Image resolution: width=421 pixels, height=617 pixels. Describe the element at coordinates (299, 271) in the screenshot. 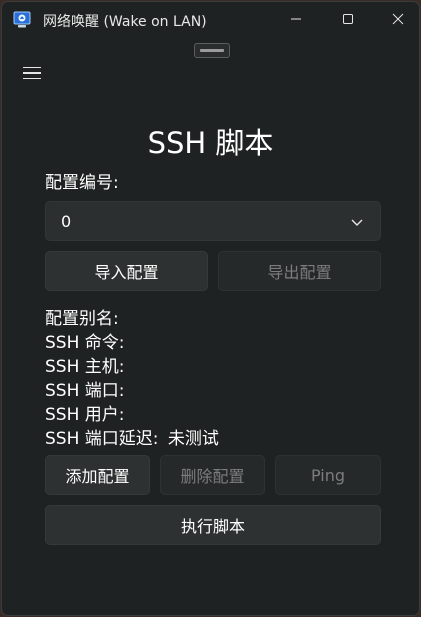

I see `export-config-button: 导出配置` at that location.